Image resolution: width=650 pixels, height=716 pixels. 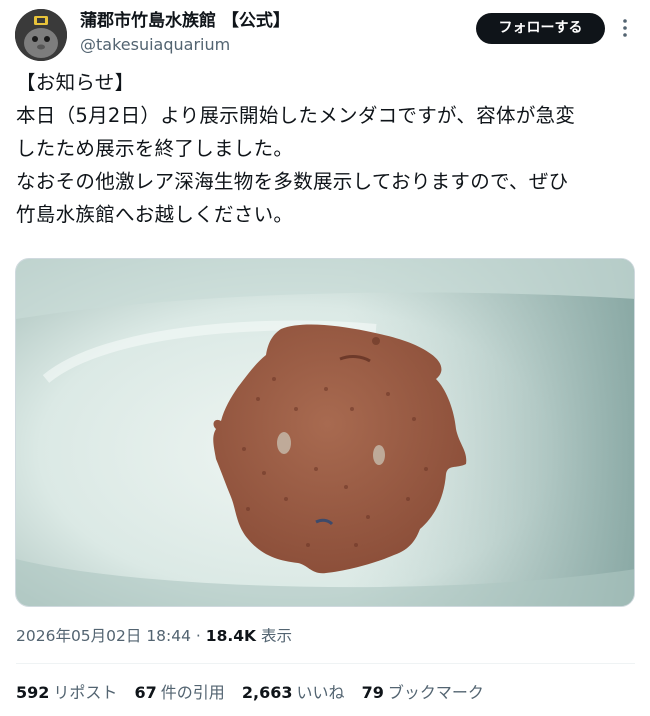 I want to click on bookmarks-stat: 79 ブックマーク, so click(x=423, y=692).